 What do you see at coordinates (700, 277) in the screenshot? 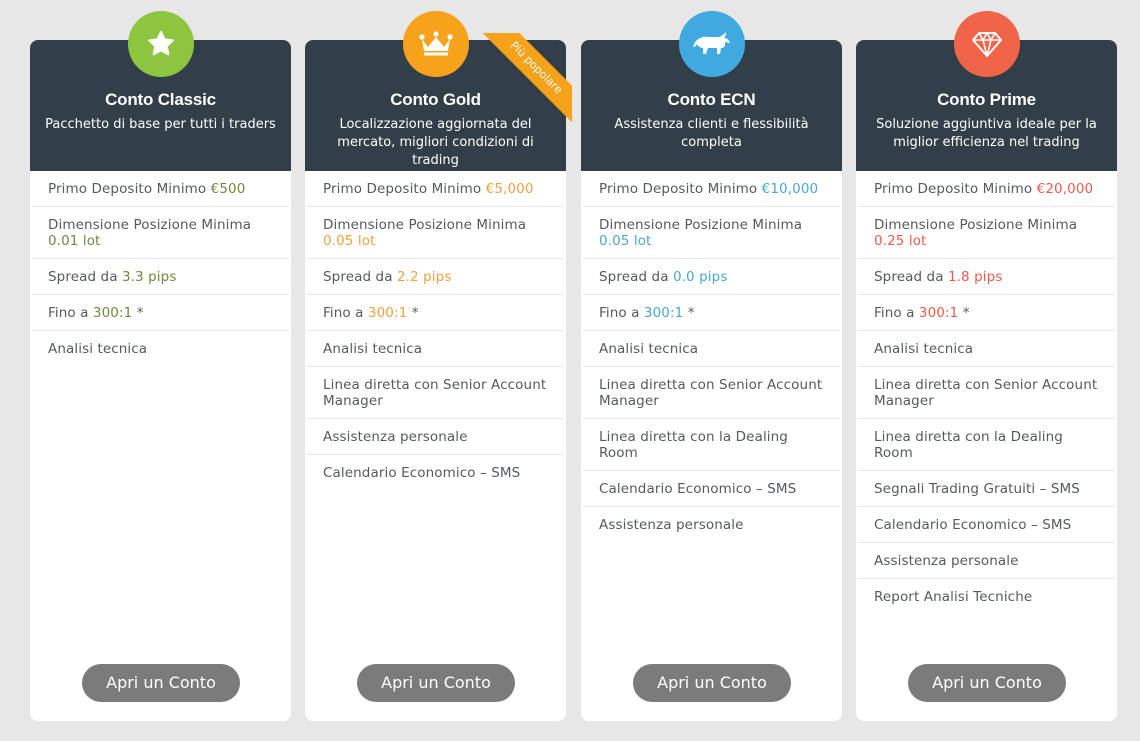
I see `feature-value: 0.0 pips` at bounding box center [700, 277].